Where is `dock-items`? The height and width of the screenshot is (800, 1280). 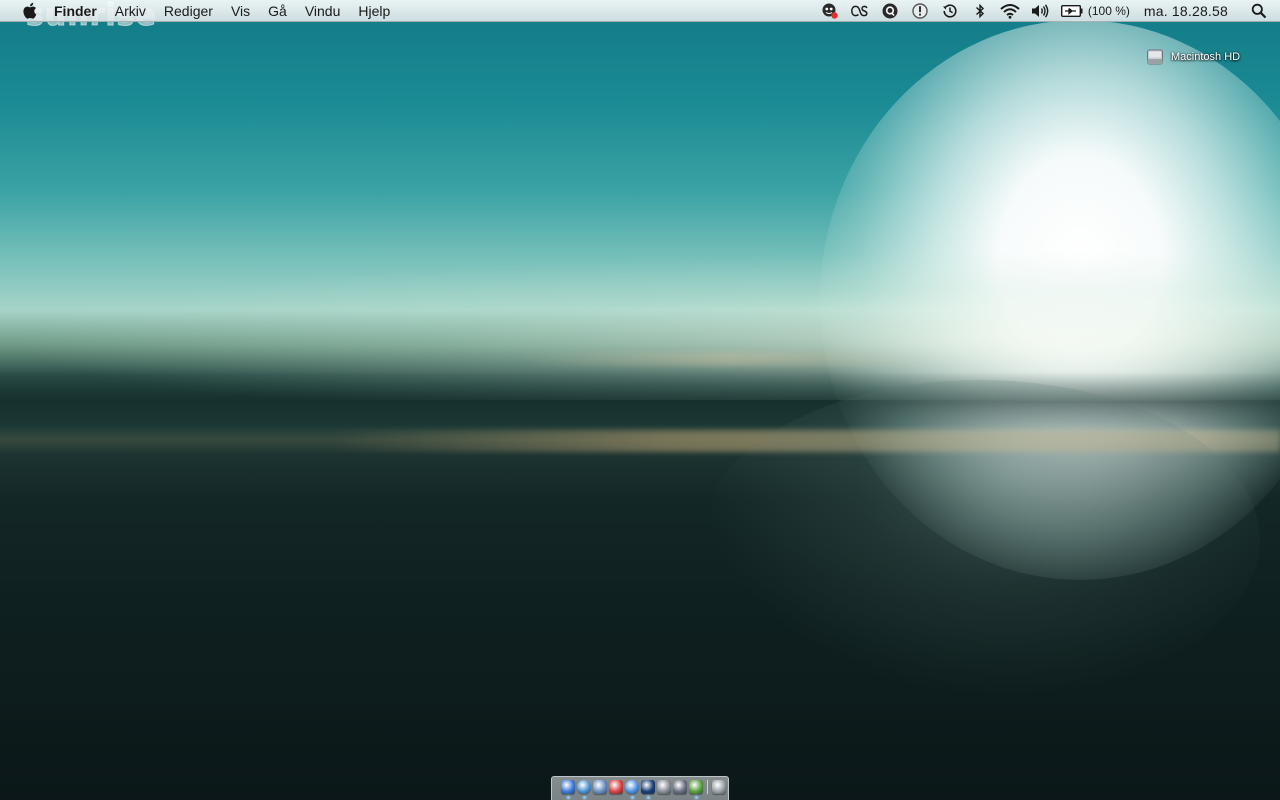 dock-items is located at coordinates (646, 789).